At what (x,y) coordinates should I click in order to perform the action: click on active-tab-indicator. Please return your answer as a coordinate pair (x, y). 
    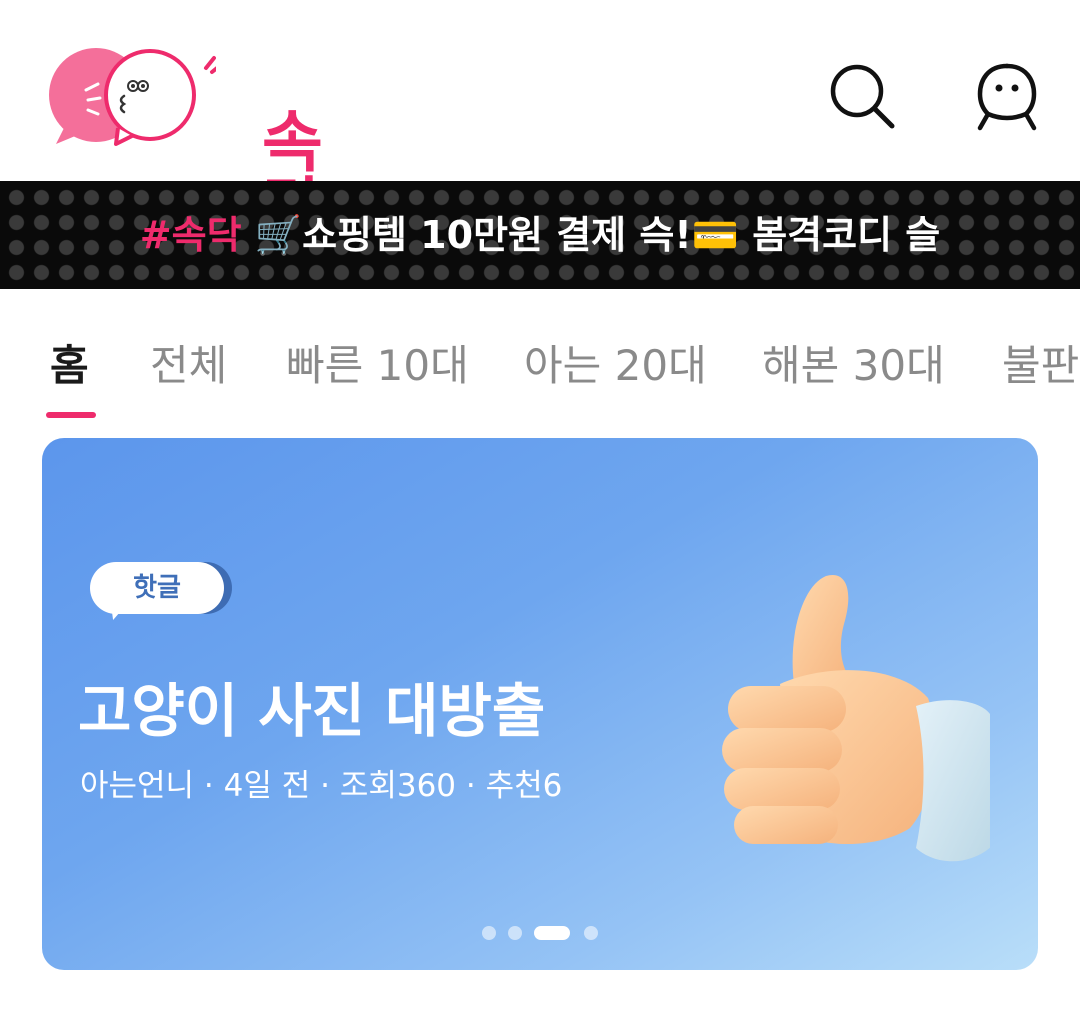
    Looking at the image, I should click on (71, 415).